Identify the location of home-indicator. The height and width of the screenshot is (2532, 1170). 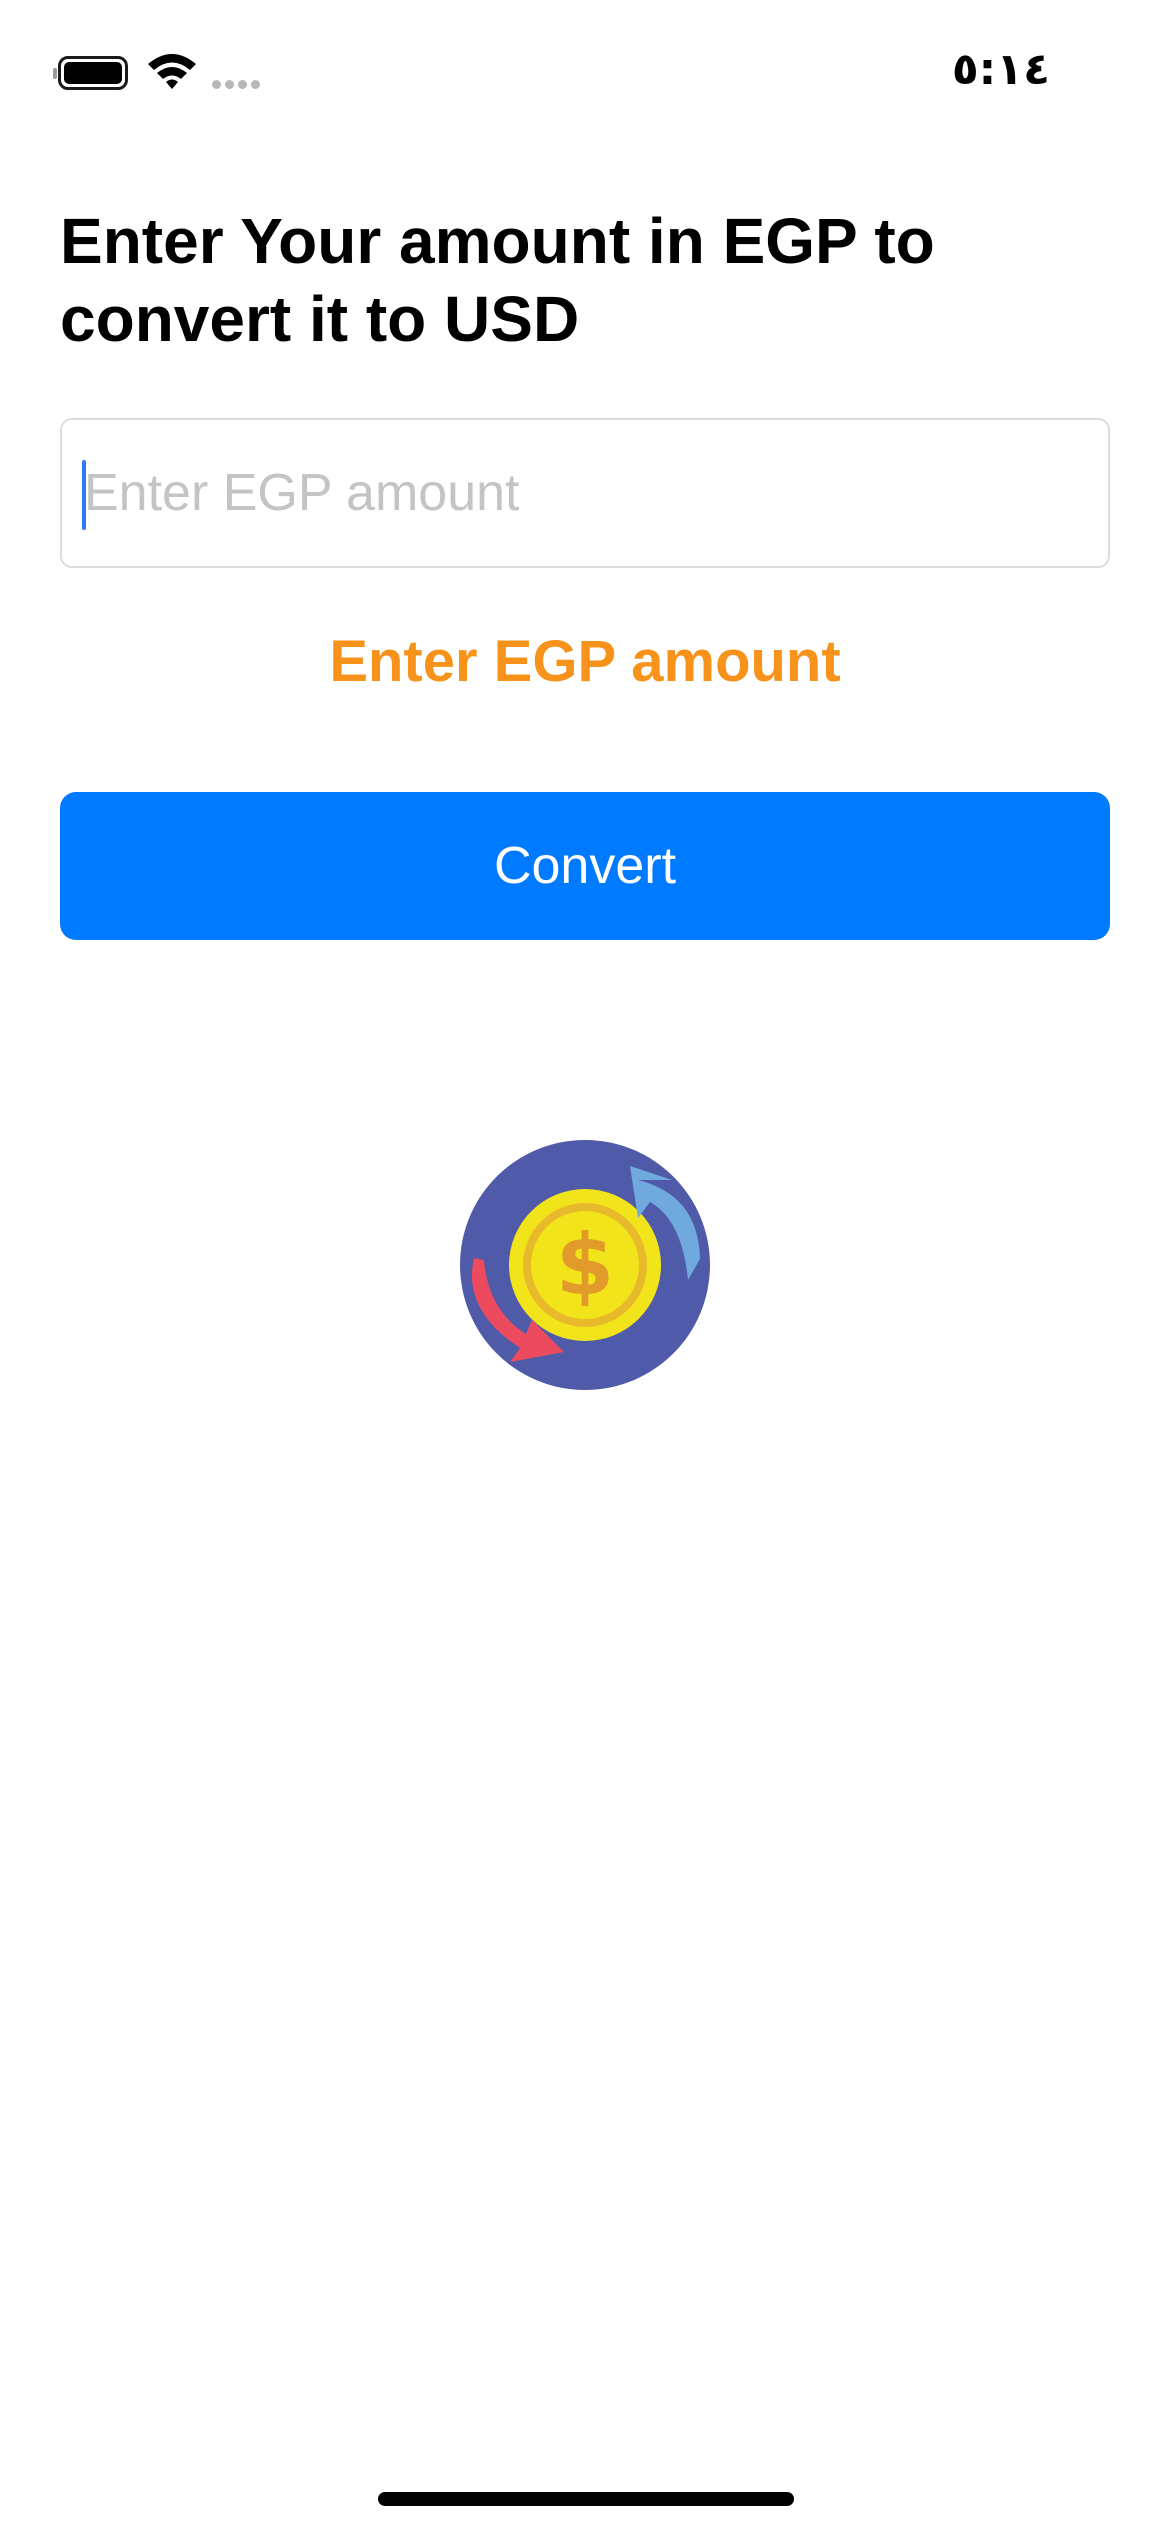
(586, 2499).